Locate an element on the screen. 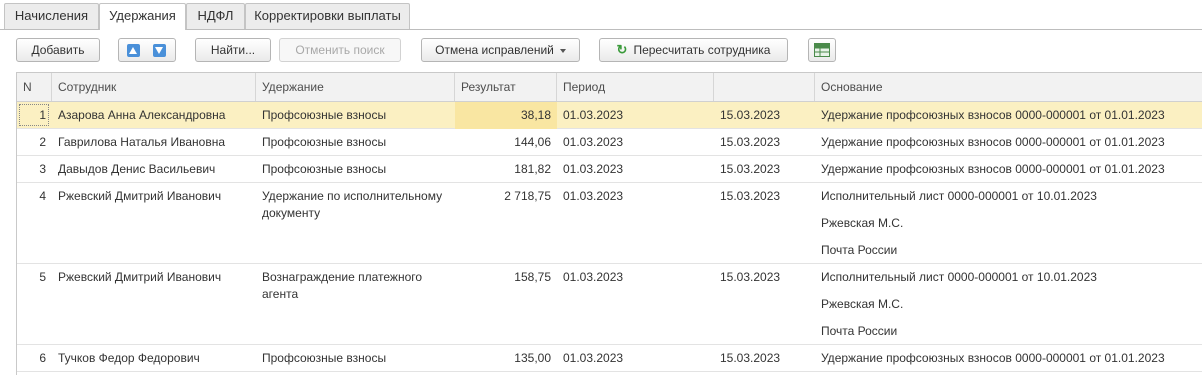  column-header-deduction: Удержание is located at coordinates (355, 87).